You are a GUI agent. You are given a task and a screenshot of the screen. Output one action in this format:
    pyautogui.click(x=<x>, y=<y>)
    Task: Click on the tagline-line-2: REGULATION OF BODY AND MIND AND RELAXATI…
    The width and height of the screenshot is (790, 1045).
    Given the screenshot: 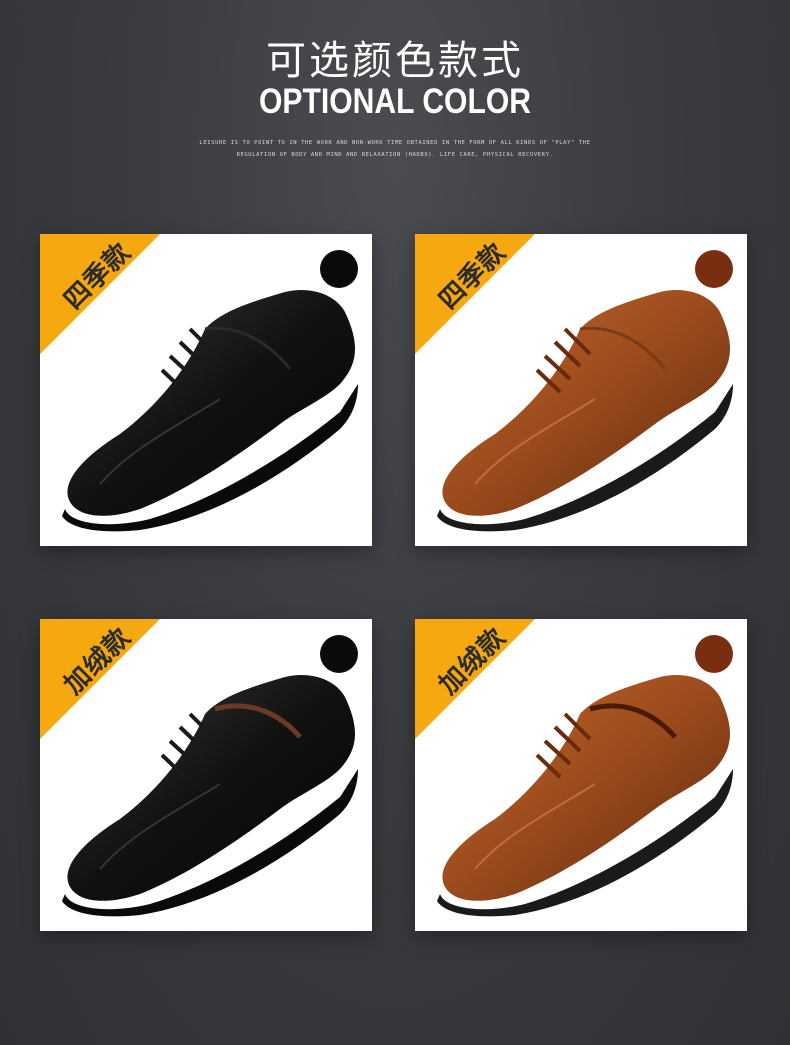 What is the action you would take?
    pyautogui.click(x=395, y=155)
    